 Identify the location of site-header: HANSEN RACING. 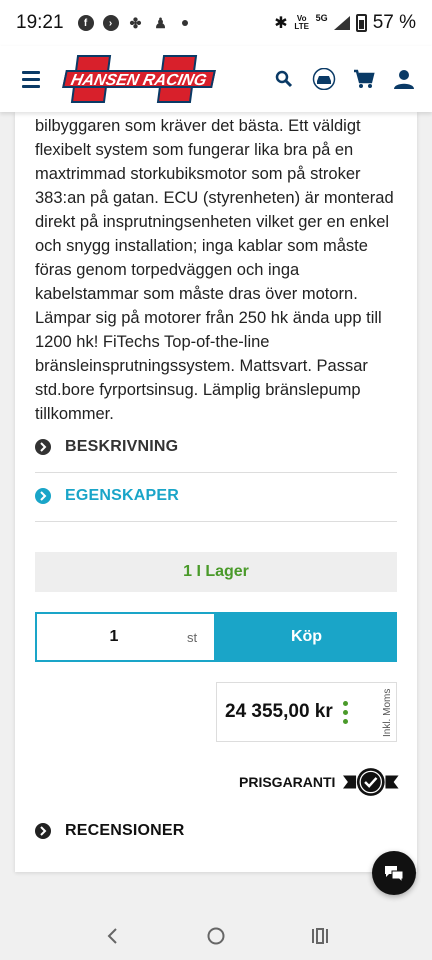
(216, 79).